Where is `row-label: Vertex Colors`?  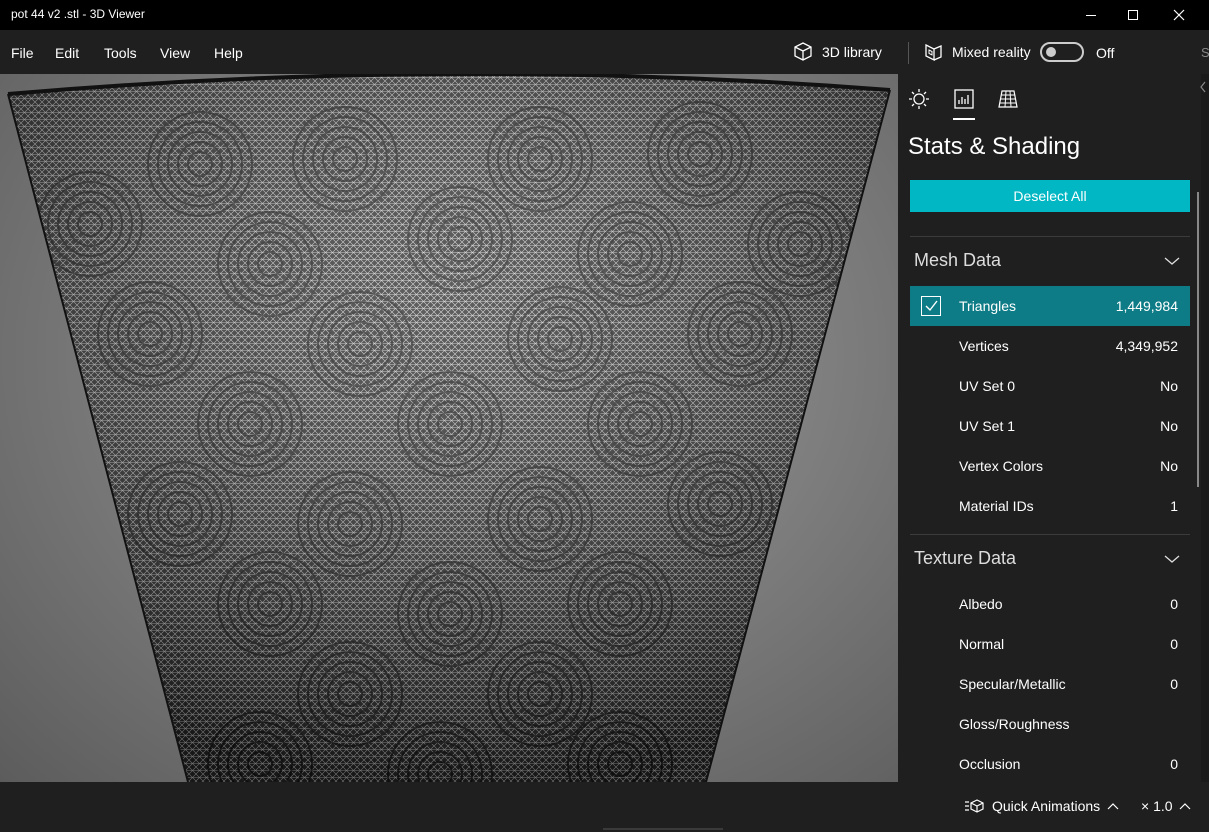 row-label: Vertex Colors is located at coordinates (1001, 466).